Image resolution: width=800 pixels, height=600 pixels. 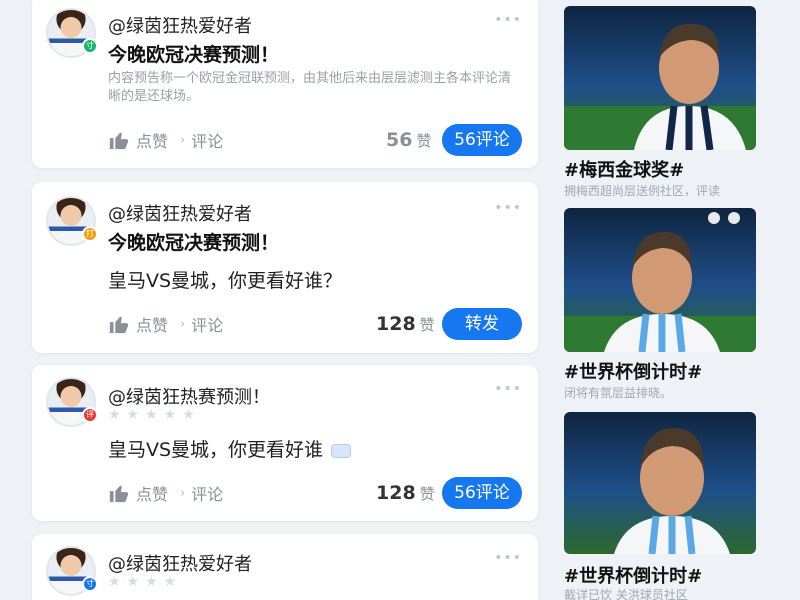 What do you see at coordinates (618, 393) in the screenshot?
I see `topic-subtitle: 闭将有氛层益排晓。` at bounding box center [618, 393].